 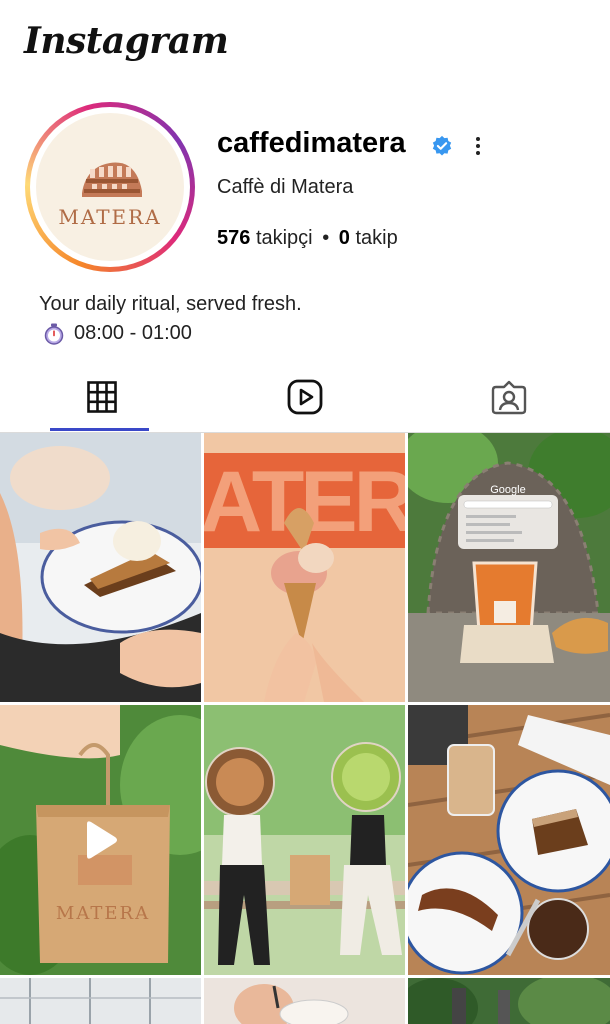 I want to click on tab-posts-grid, so click(x=101, y=397).